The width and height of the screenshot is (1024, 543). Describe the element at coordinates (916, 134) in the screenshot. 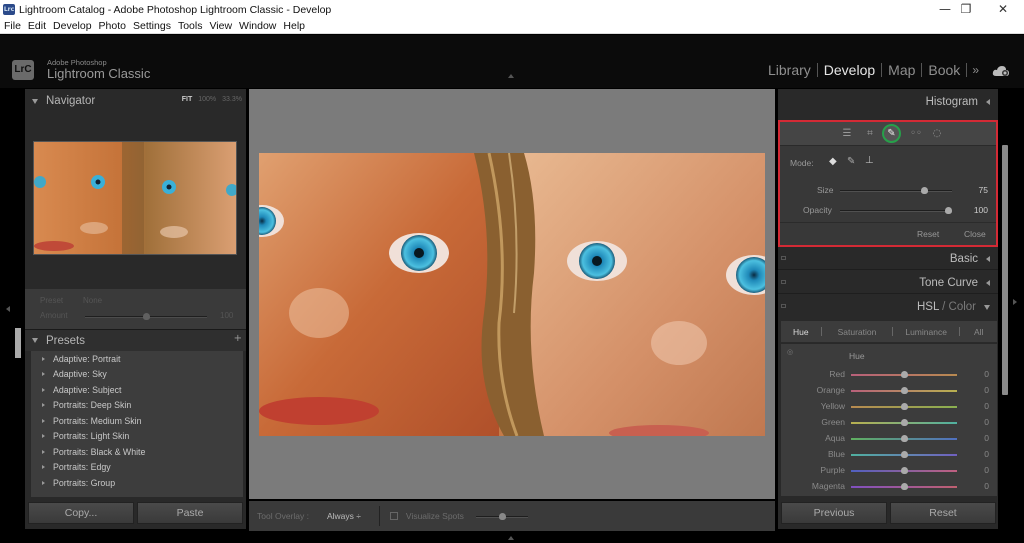

I see `red-eye-icon: ◦◦` at that location.